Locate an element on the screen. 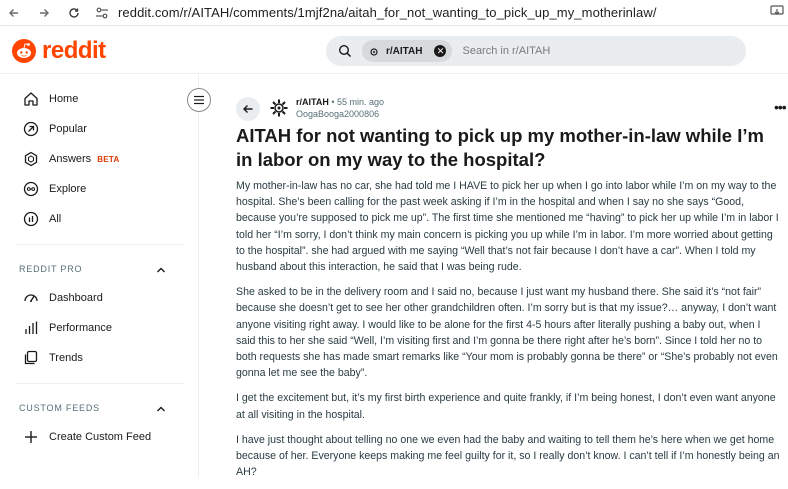 This screenshot has width=788, height=489. sidebar-item-performance: Performance is located at coordinates (67, 328).